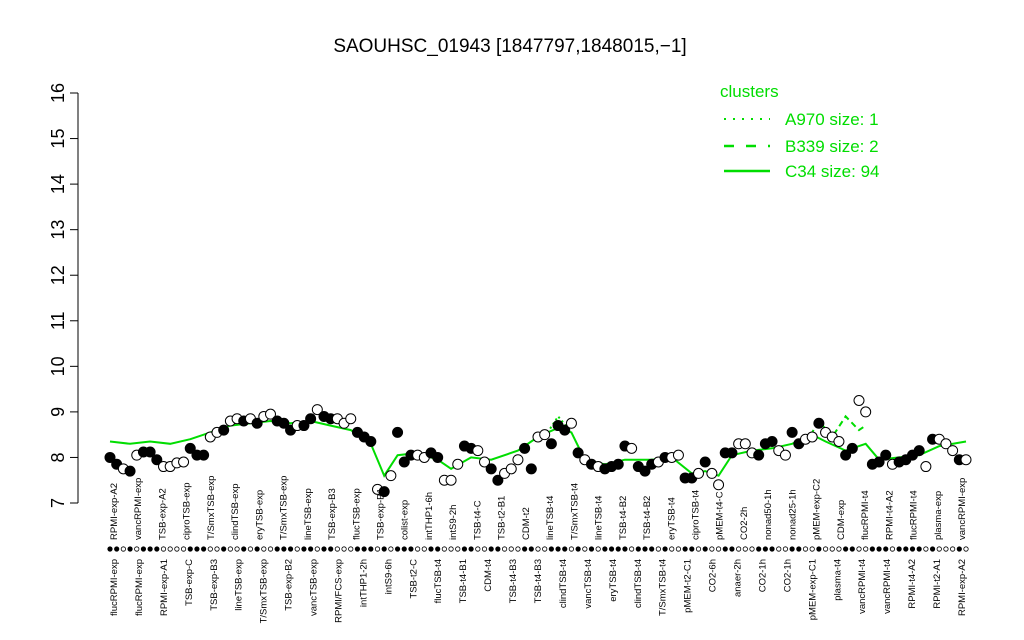  I want to click on sample-label: RPMI-t2-A1, so click(937, 584).